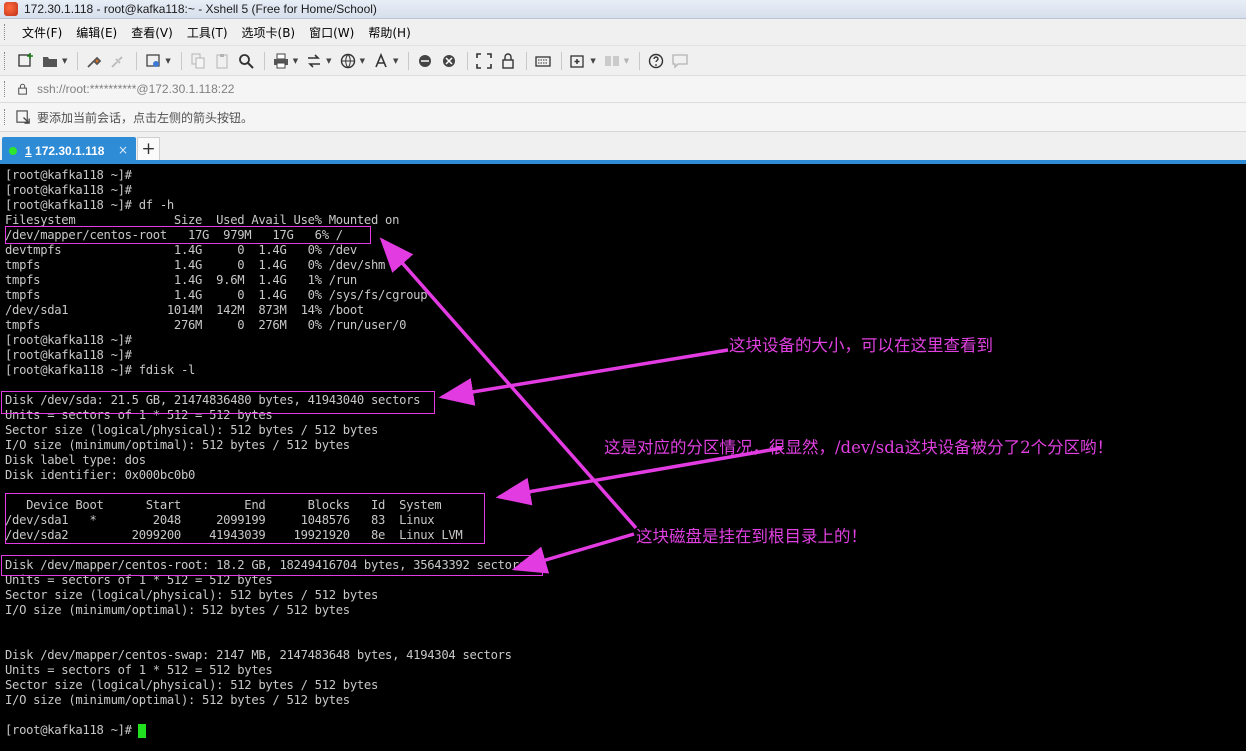  I want to click on annotation-note-disk-size: 这块设备的大小，可以在这里查看到, so click(861, 345).